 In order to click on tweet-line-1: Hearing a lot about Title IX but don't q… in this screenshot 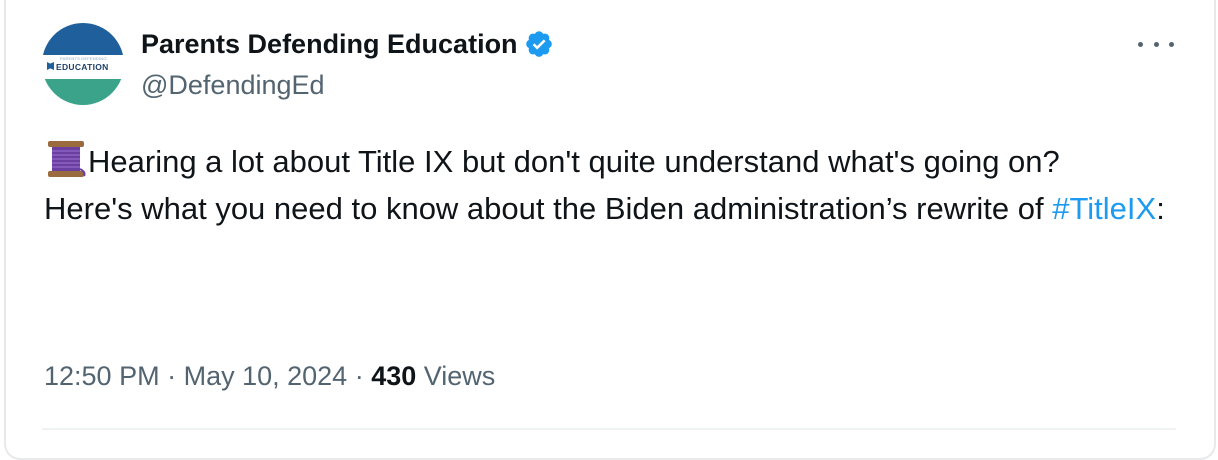, I will do `click(574, 161)`.